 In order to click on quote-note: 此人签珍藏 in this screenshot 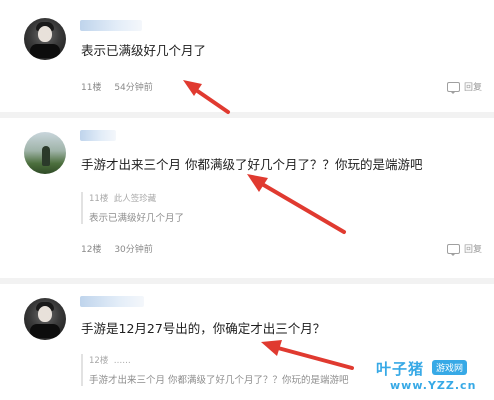, I will do `click(135, 199)`.